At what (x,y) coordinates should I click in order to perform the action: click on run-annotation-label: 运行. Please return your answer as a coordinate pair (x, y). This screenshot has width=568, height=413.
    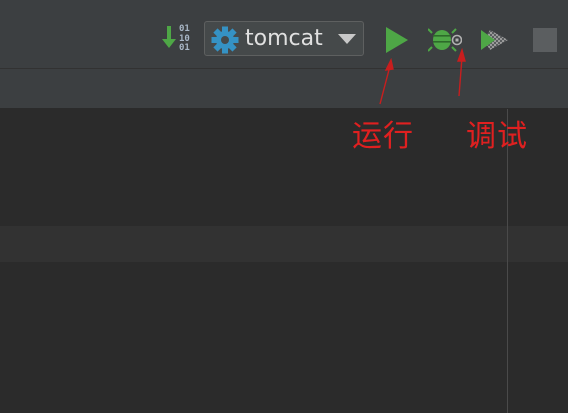
    Looking at the image, I should click on (383, 136).